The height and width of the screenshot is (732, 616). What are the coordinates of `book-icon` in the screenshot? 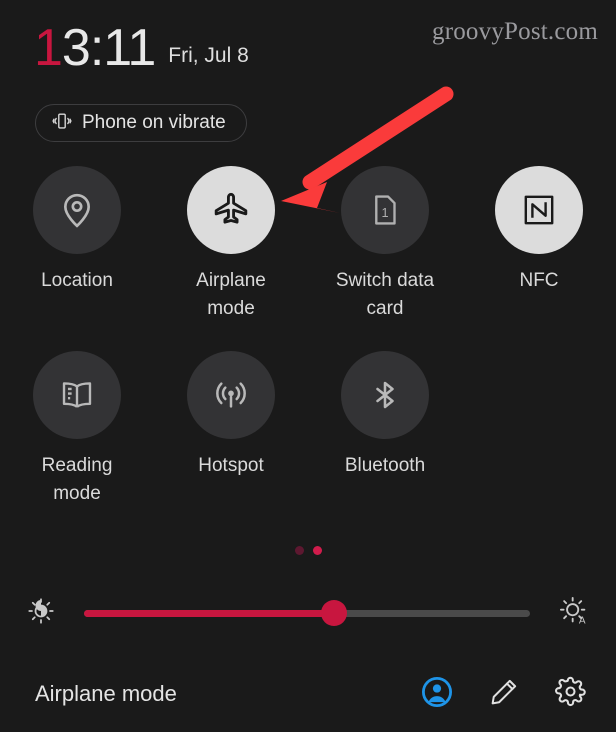 It's located at (77, 395).